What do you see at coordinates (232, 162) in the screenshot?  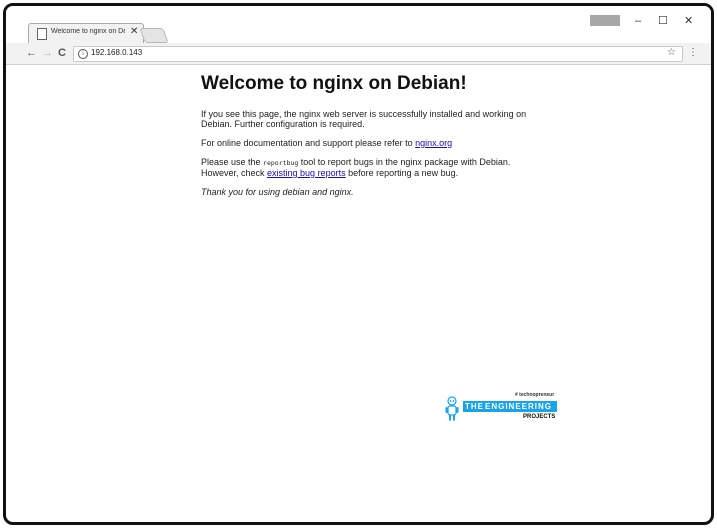 I see `bugs-text-1: Please use the` at bounding box center [232, 162].